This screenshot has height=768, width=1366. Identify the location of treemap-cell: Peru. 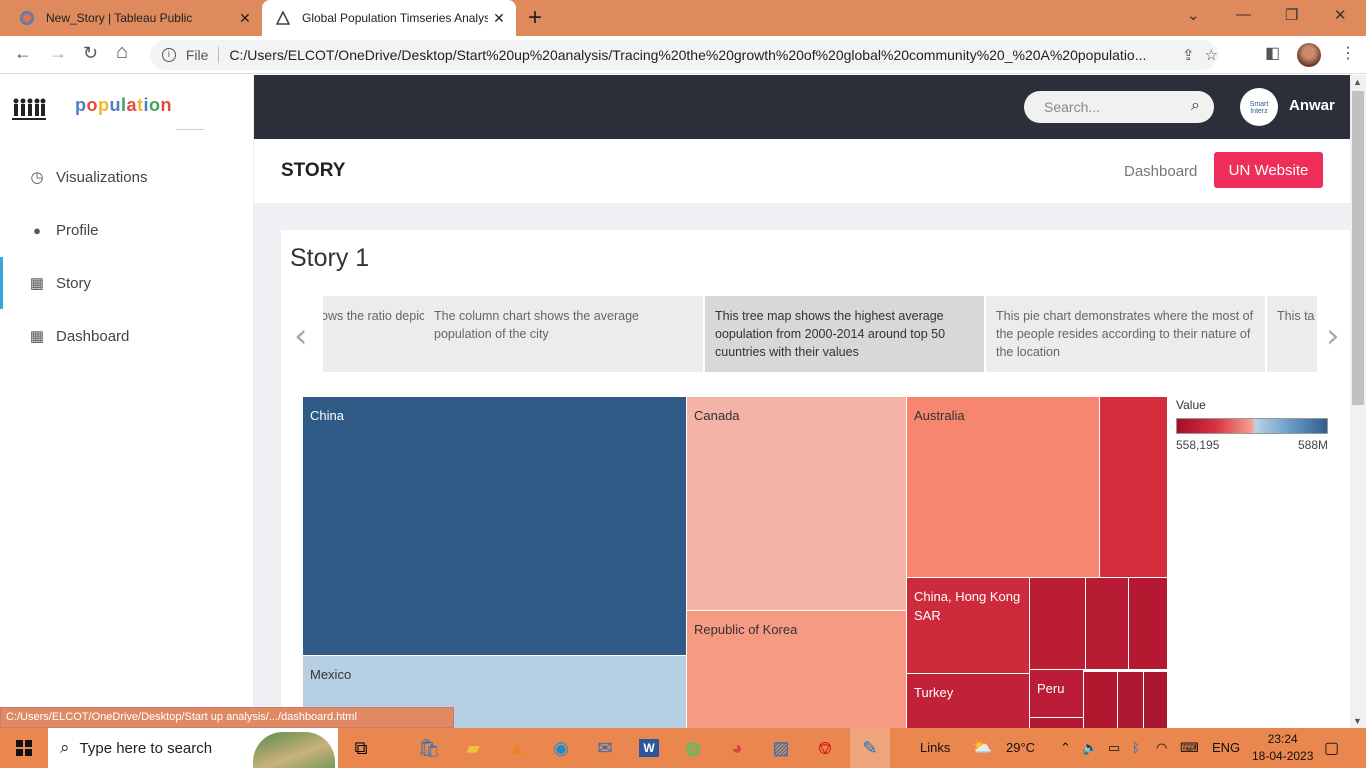
(1056, 693).